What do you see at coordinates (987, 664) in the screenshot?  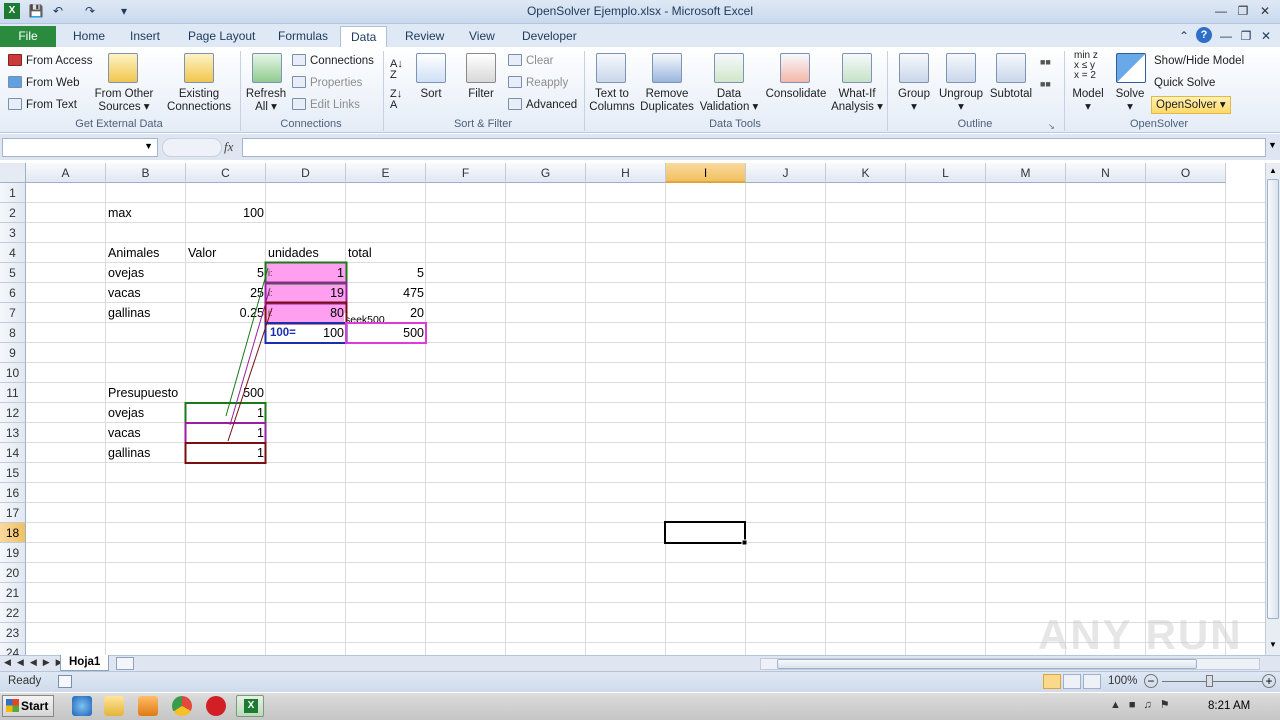 I see `horizontal-scroll-thumb` at bounding box center [987, 664].